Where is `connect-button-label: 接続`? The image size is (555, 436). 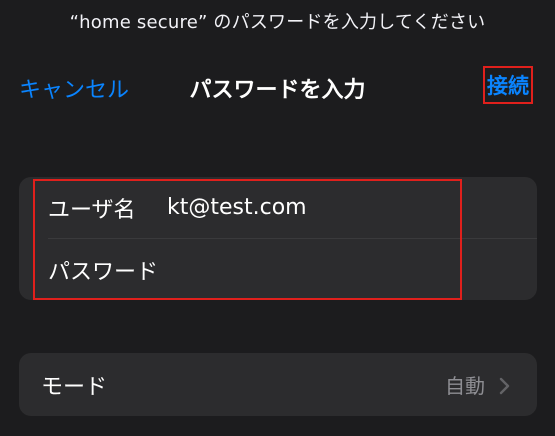 connect-button-label: 接続 is located at coordinates (508, 86).